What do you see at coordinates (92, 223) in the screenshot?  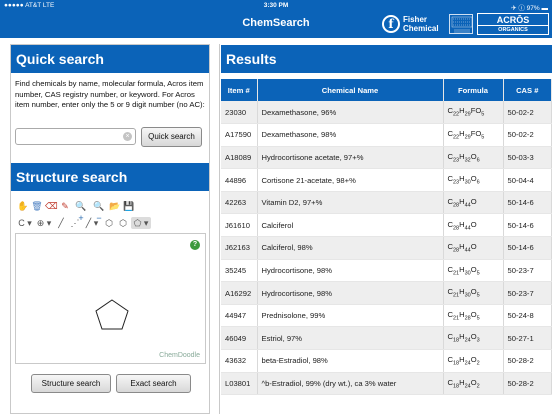 I see `bond-dropdown: ╱ ▾` at bounding box center [92, 223].